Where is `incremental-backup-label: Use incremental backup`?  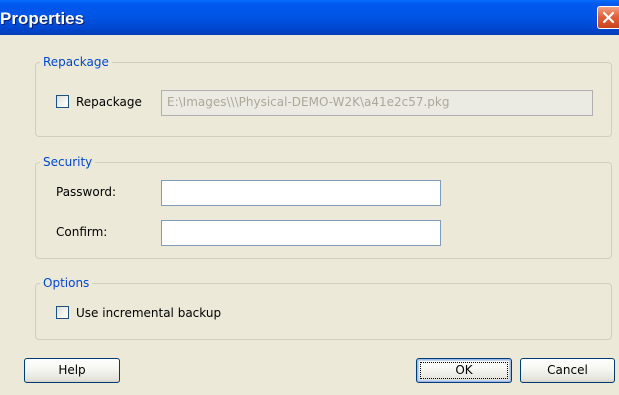
incremental-backup-label: Use incremental backup is located at coordinates (148, 313).